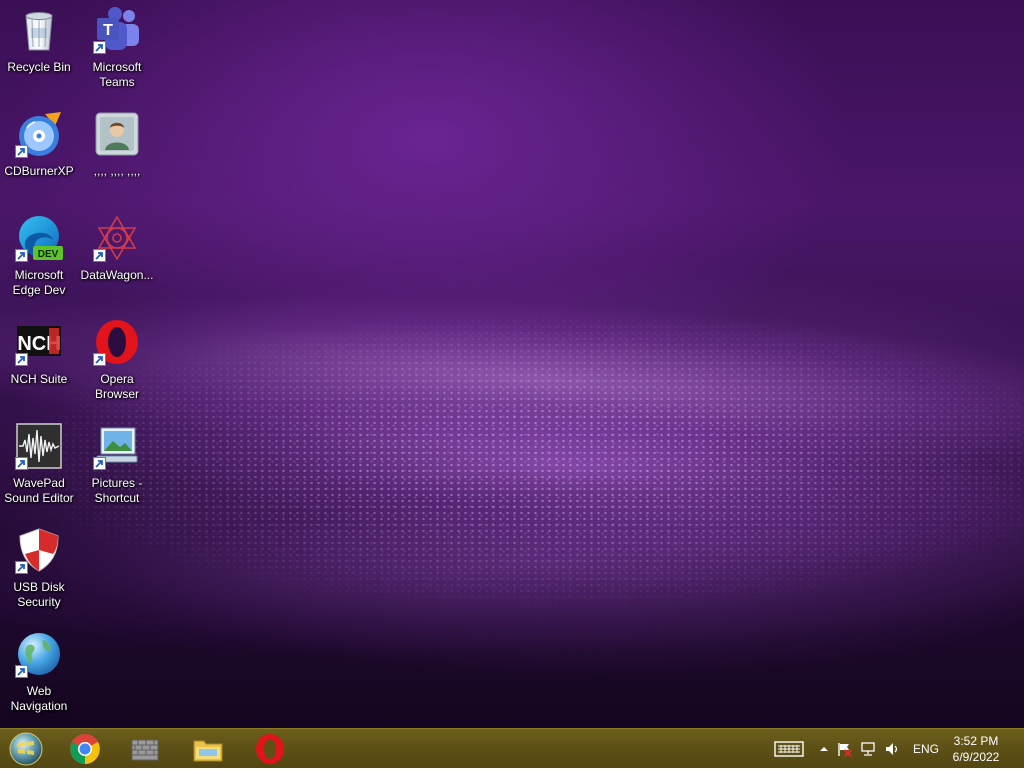 This screenshot has height=772, width=1024. I want to click on desktop-icon-microsoft-edge-dev: DEV Microsoft Edge Dev, so click(39, 258).